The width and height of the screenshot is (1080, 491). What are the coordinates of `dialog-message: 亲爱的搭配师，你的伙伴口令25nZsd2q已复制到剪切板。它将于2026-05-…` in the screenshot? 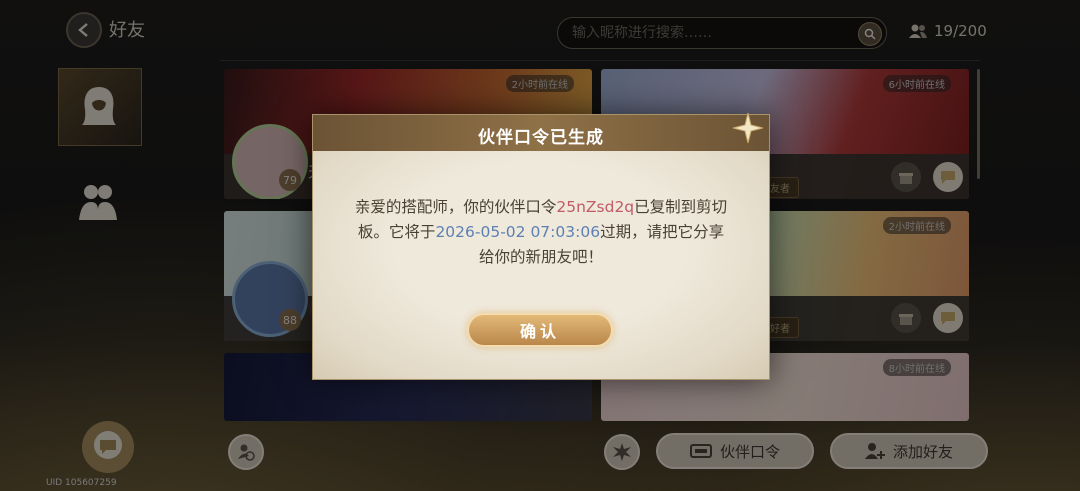 It's located at (541, 232).